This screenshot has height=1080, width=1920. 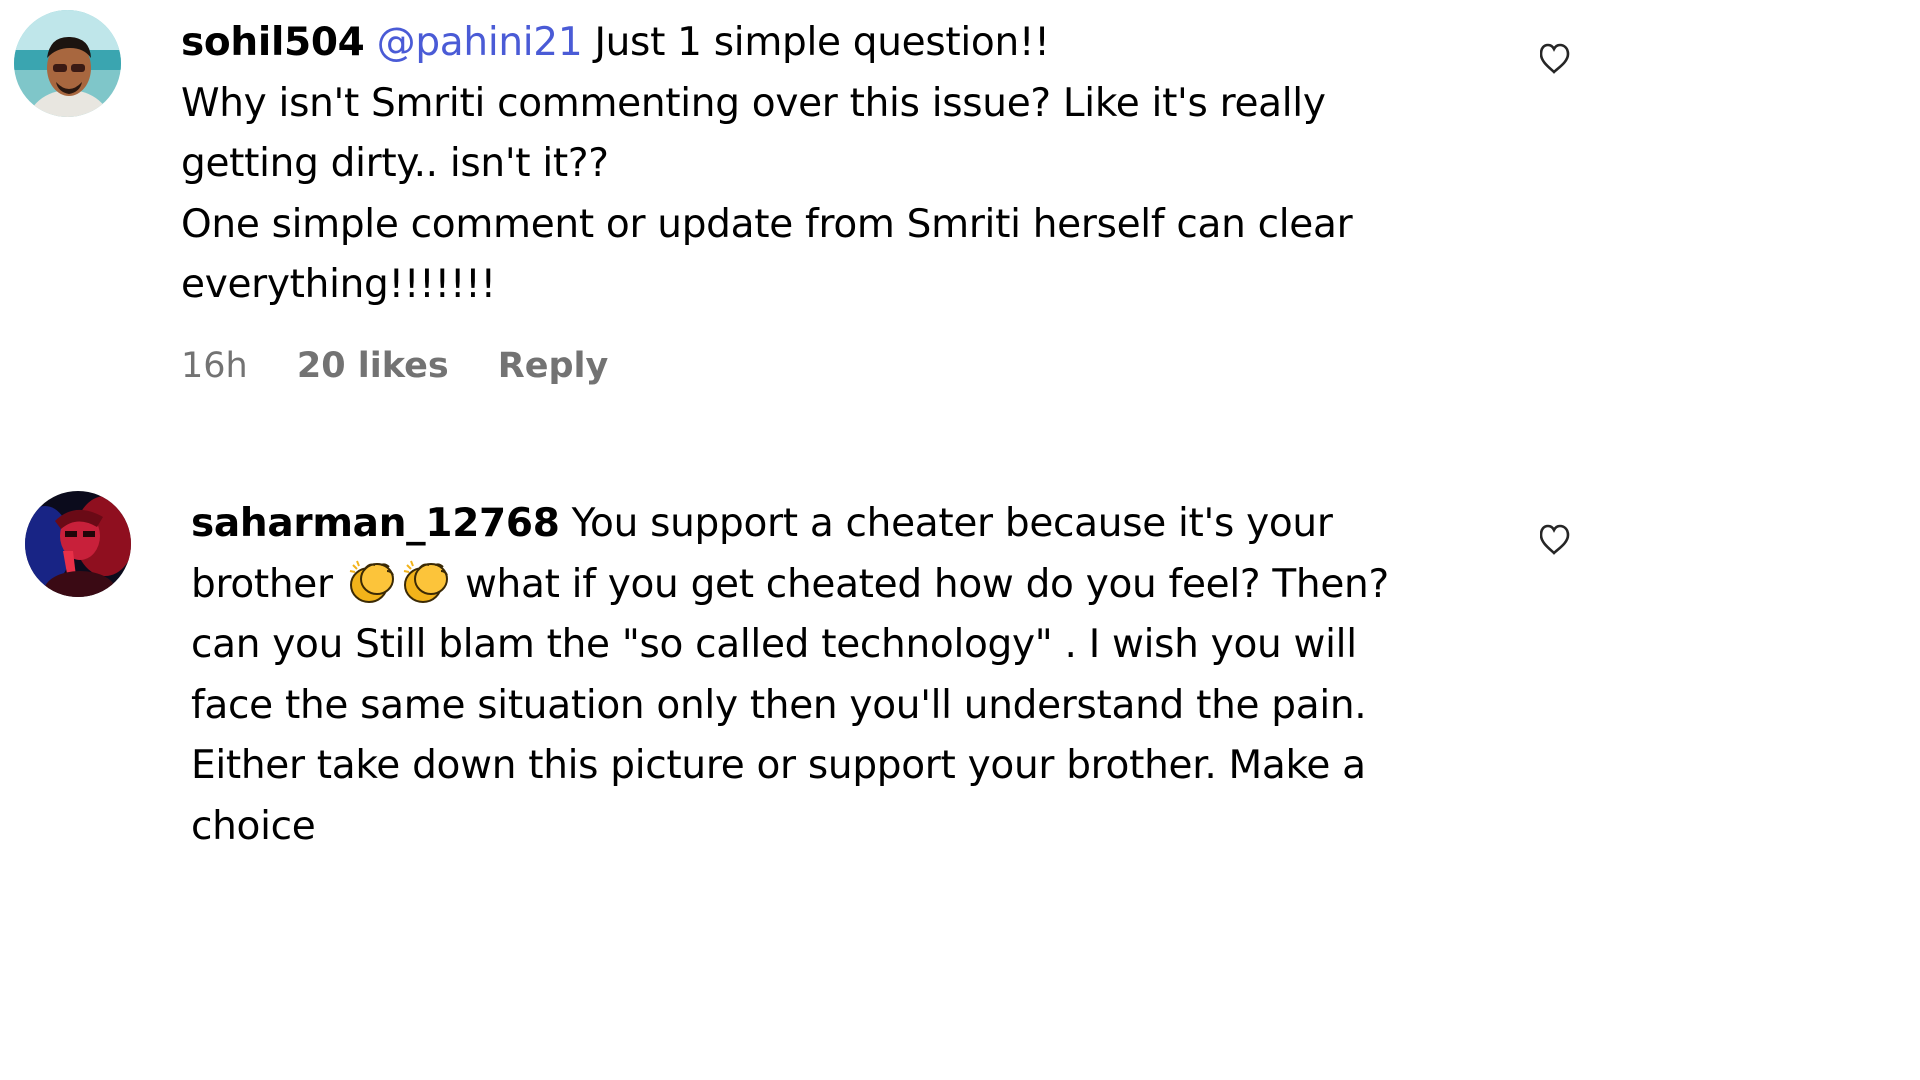 What do you see at coordinates (822, 42) in the screenshot?
I see `comment-text: Just 1 simple question!!` at bounding box center [822, 42].